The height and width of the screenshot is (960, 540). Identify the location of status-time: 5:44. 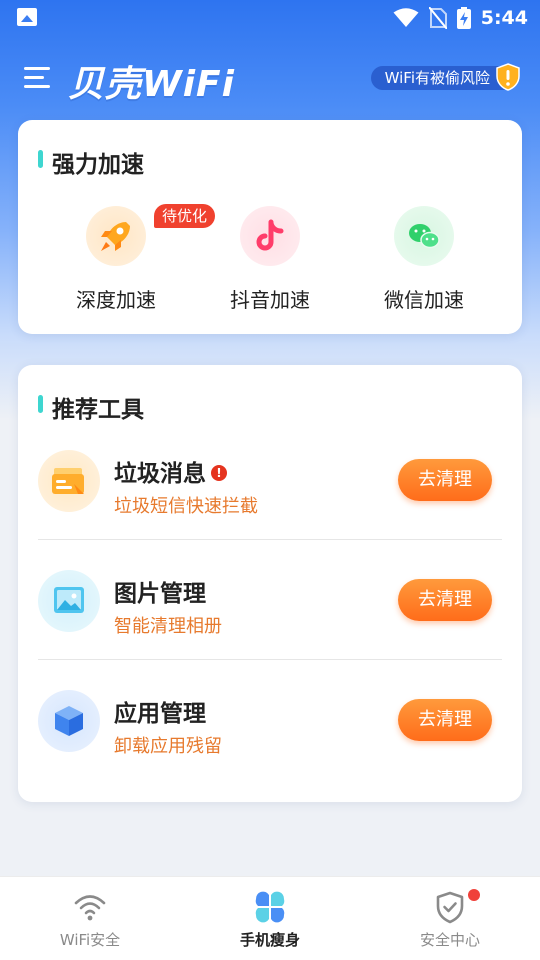
(504, 18).